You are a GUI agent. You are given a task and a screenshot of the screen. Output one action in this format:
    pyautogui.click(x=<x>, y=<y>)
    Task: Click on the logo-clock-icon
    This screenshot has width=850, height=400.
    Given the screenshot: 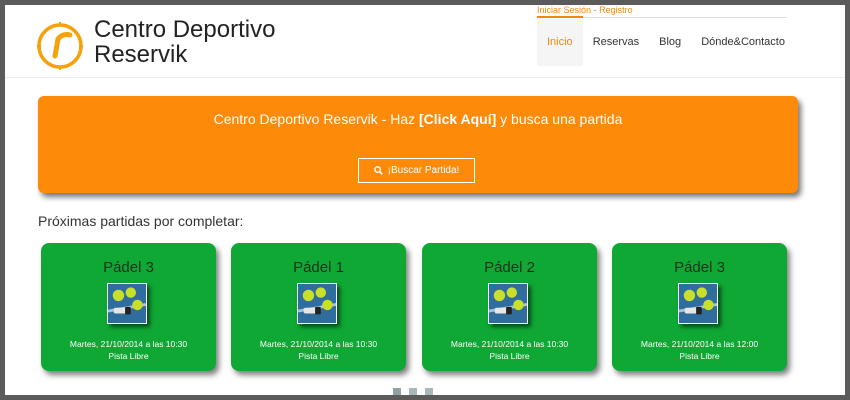 What is the action you would take?
    pyautogui.click(x=60, y=44)
    